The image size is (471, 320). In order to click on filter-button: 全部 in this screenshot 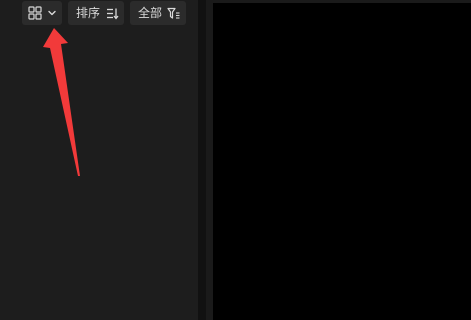, I will do `click(158, 13)`.